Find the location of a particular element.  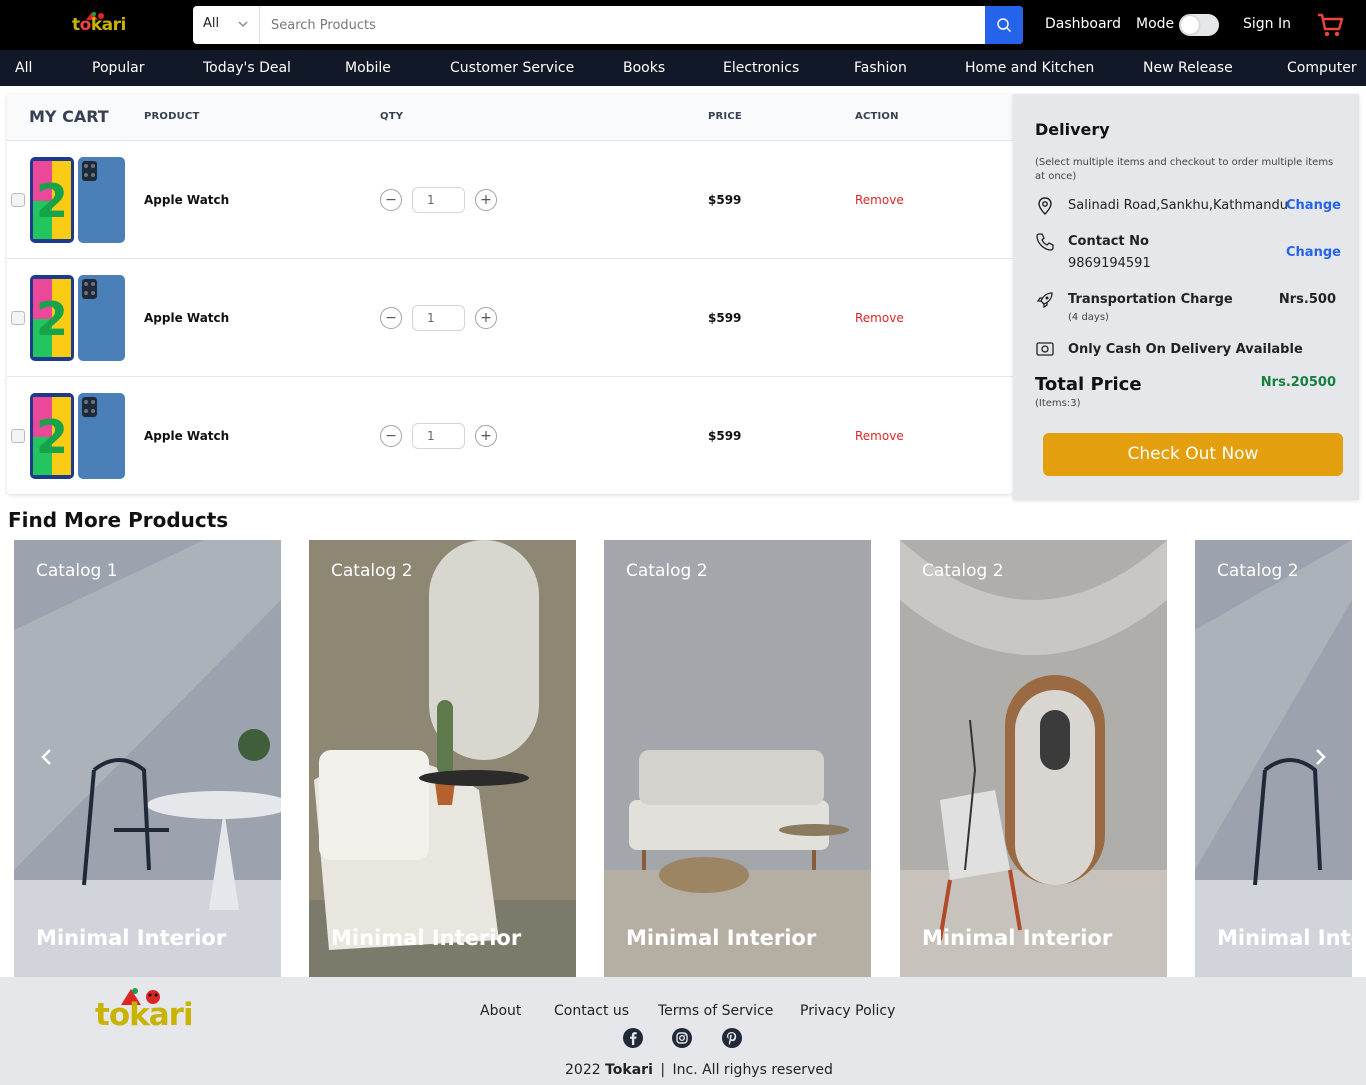

cash-icon is located at coordinates (1045, 349).